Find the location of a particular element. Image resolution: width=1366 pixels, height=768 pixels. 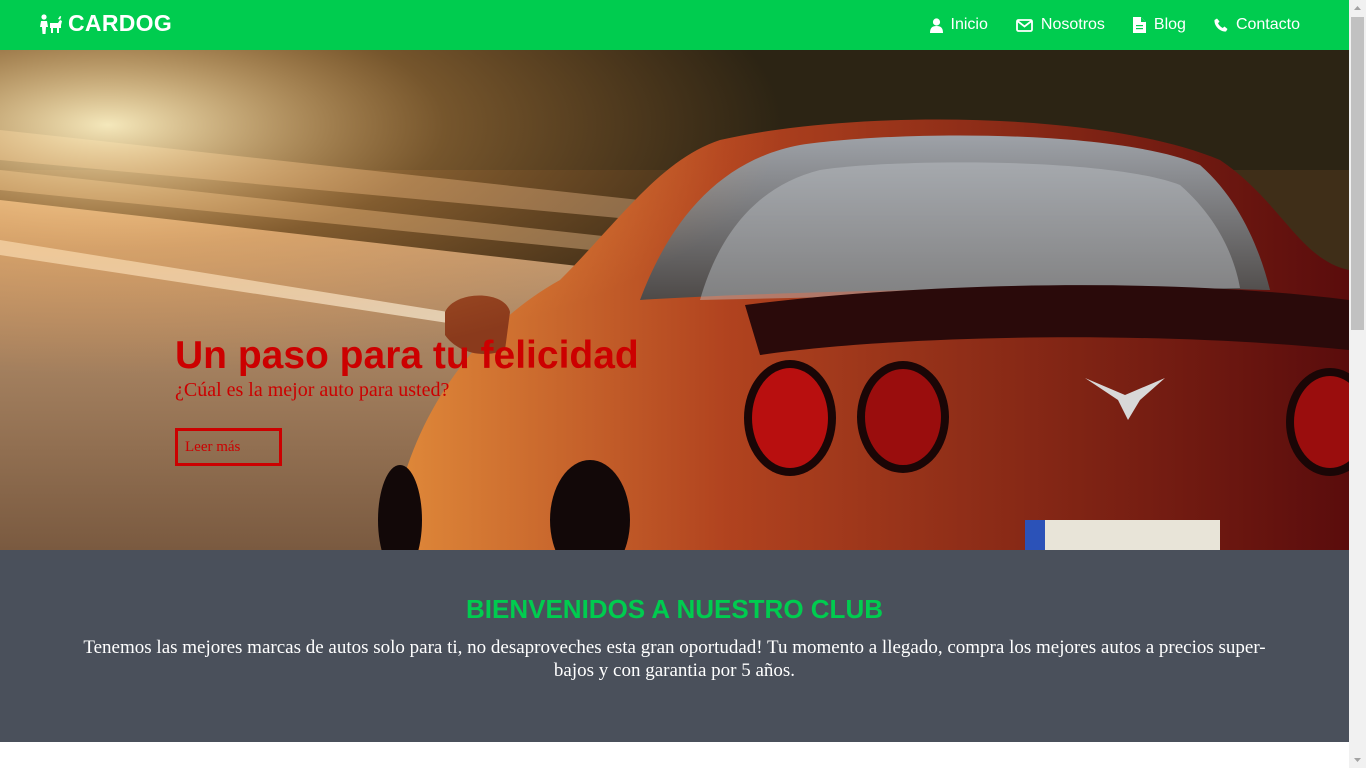

vertical-scrollbar is located at coordinates (1357, 384).